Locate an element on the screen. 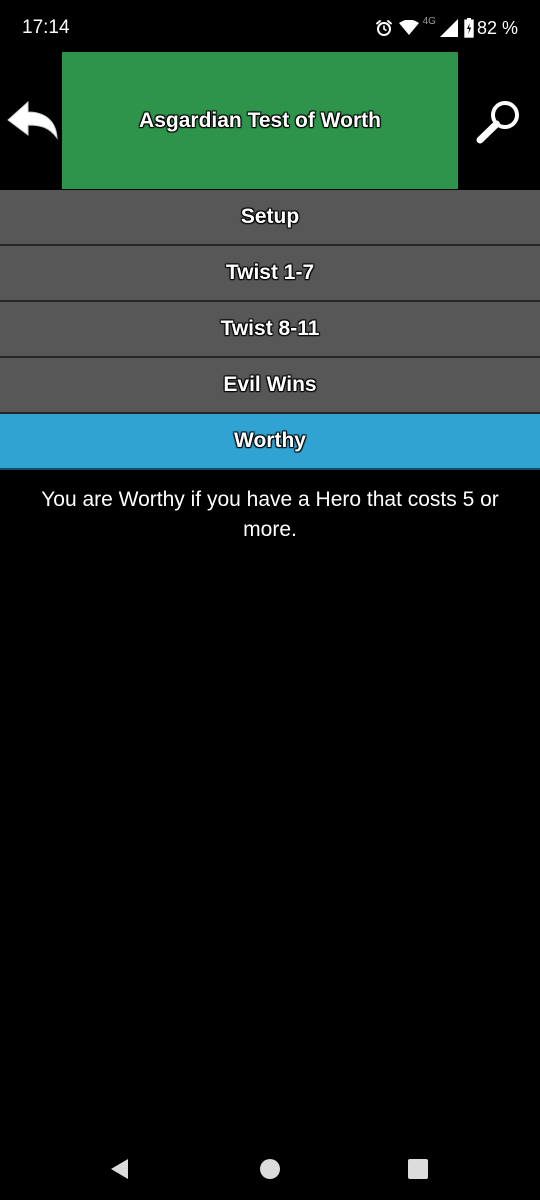  menu-item-setup: Setup is located at coordinates (270, 218).